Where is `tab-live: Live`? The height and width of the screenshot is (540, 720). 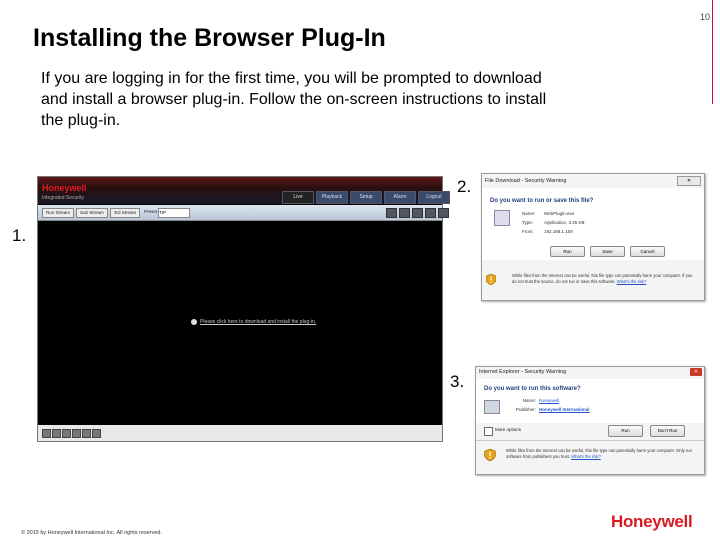 tab-live: Live is located at coordinates (298, 197).